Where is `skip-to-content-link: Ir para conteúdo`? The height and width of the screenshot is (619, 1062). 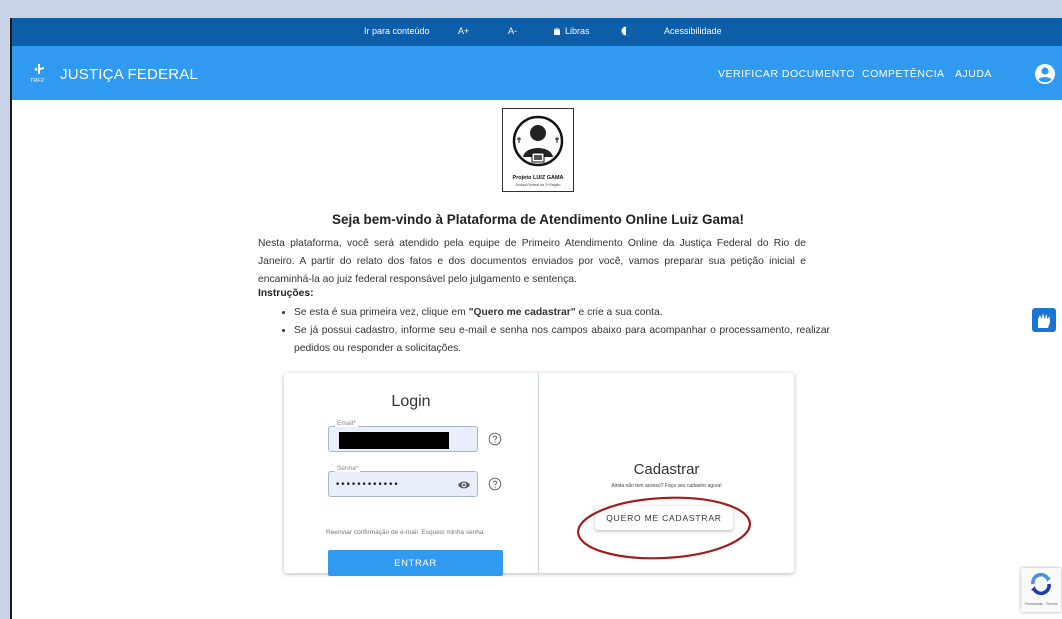 skip-to-content-link: Ir para conteúdo is located at coordinates (397, 31).